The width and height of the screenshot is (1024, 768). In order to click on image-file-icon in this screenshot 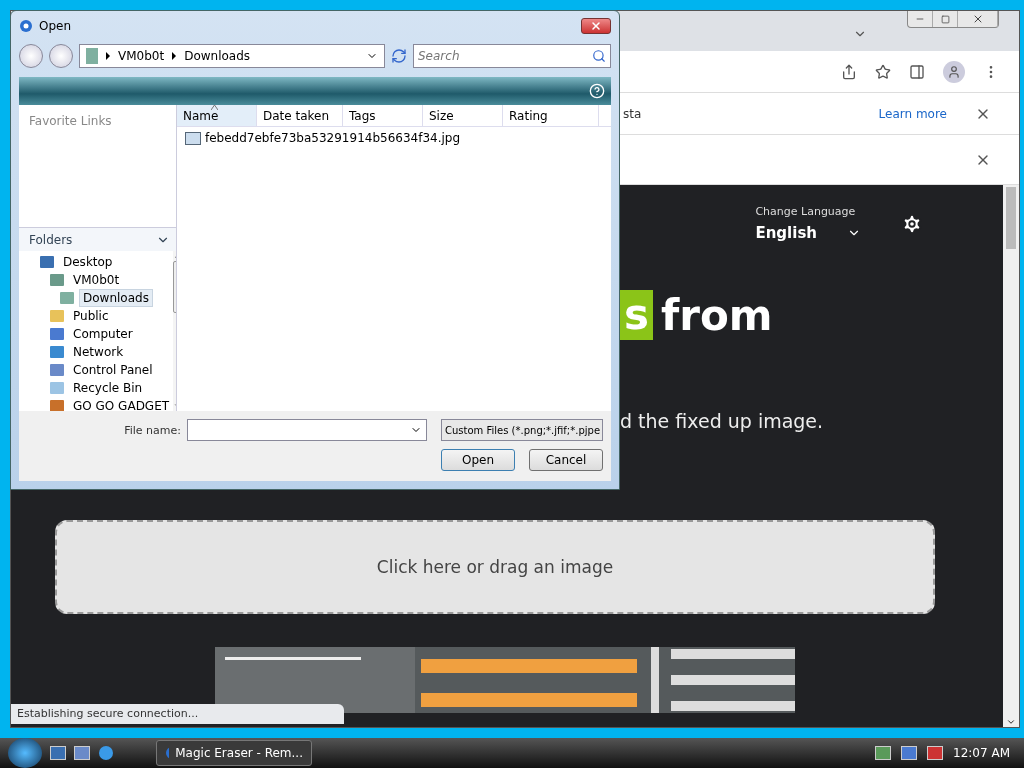, I will do `click(193, 138)`.